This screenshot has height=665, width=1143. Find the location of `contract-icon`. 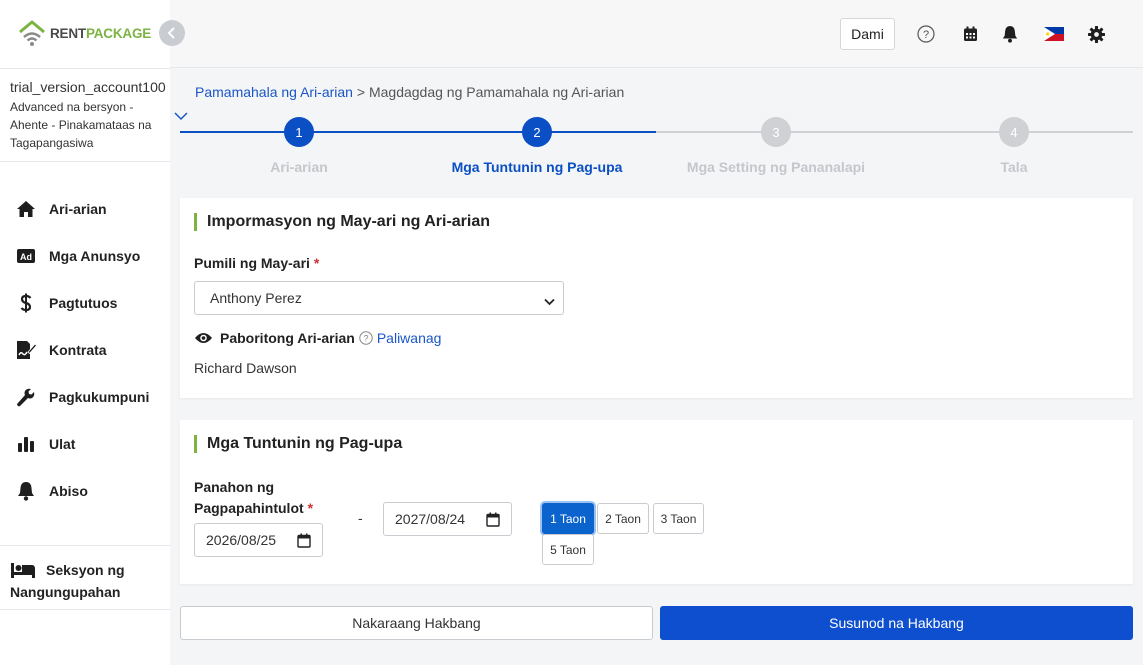

contract-icon is located at coordinates (26, 350).